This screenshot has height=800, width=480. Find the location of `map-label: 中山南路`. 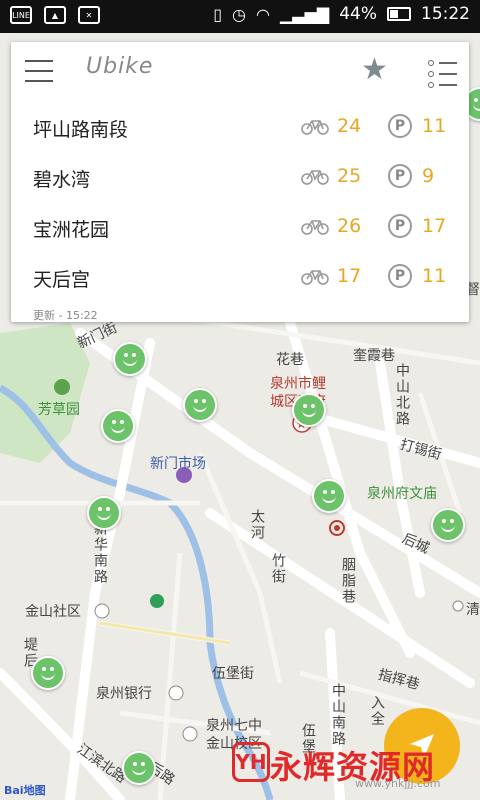

map-label: 中山南路 is located at coordinates (338, 715).